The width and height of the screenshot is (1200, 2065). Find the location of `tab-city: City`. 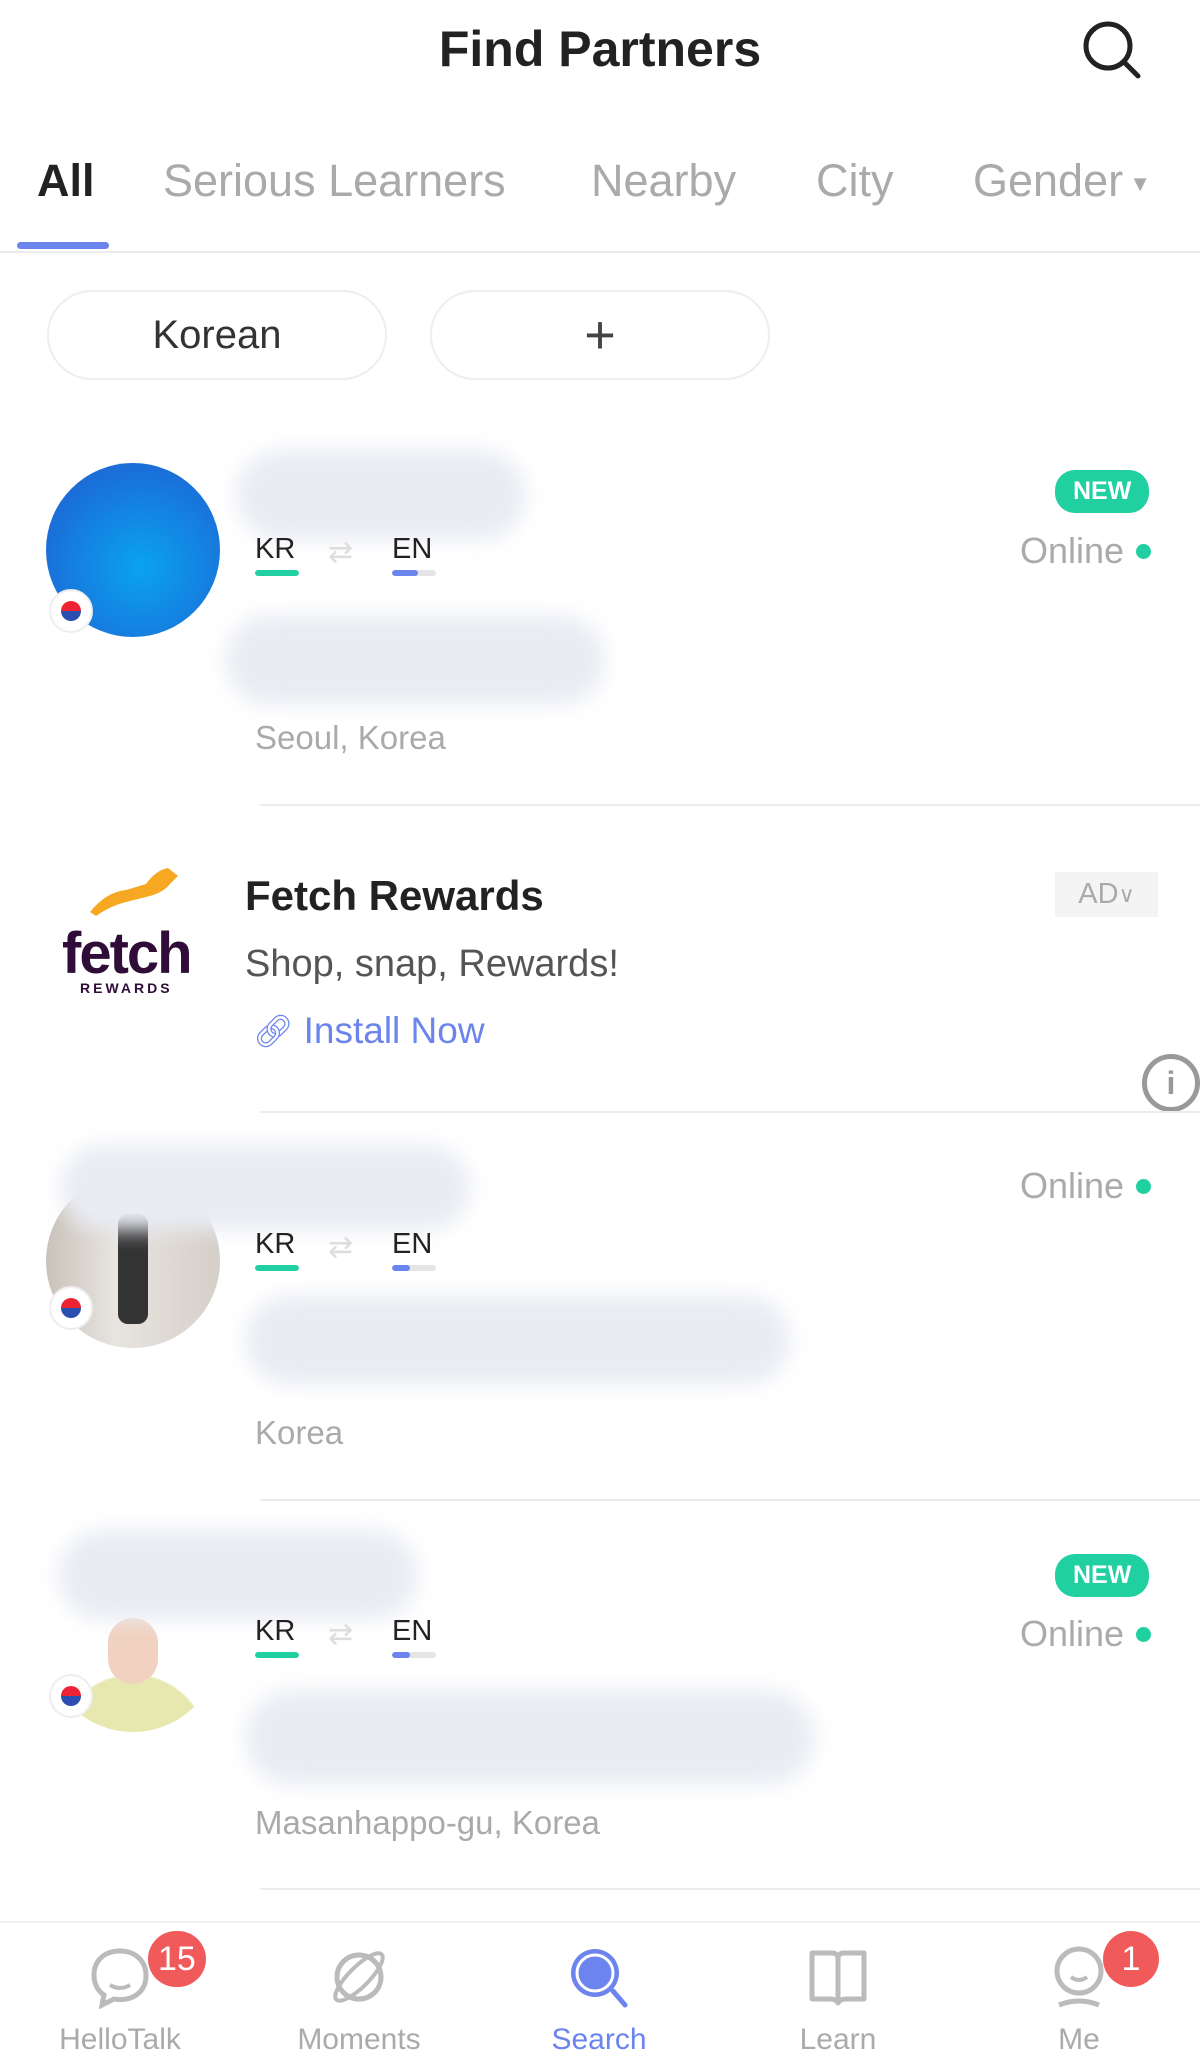

tab-city: City is located at coordinates (855, 181).